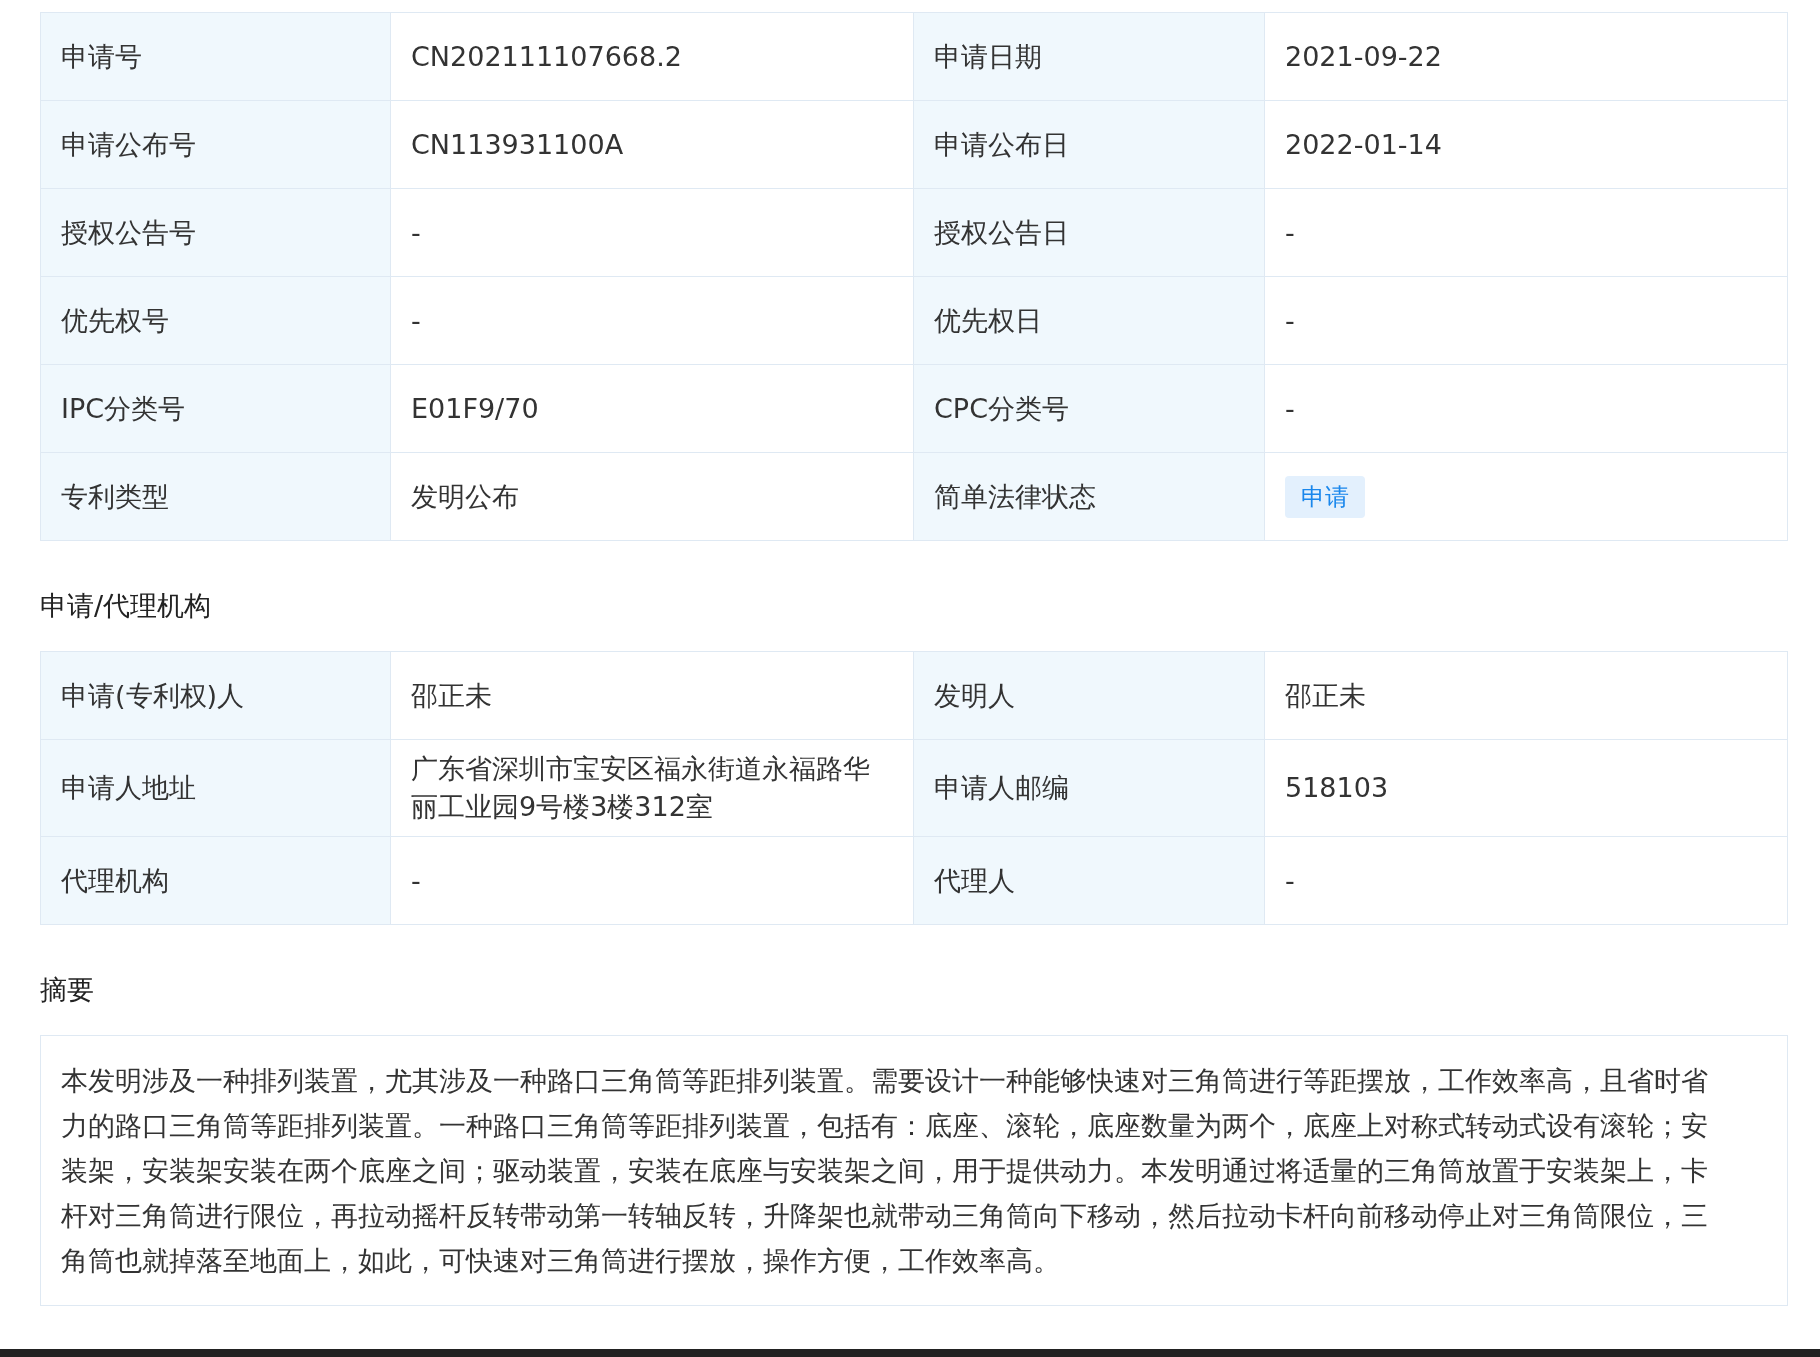  I want to click on field-label: 专利类型, so click(216, 497).